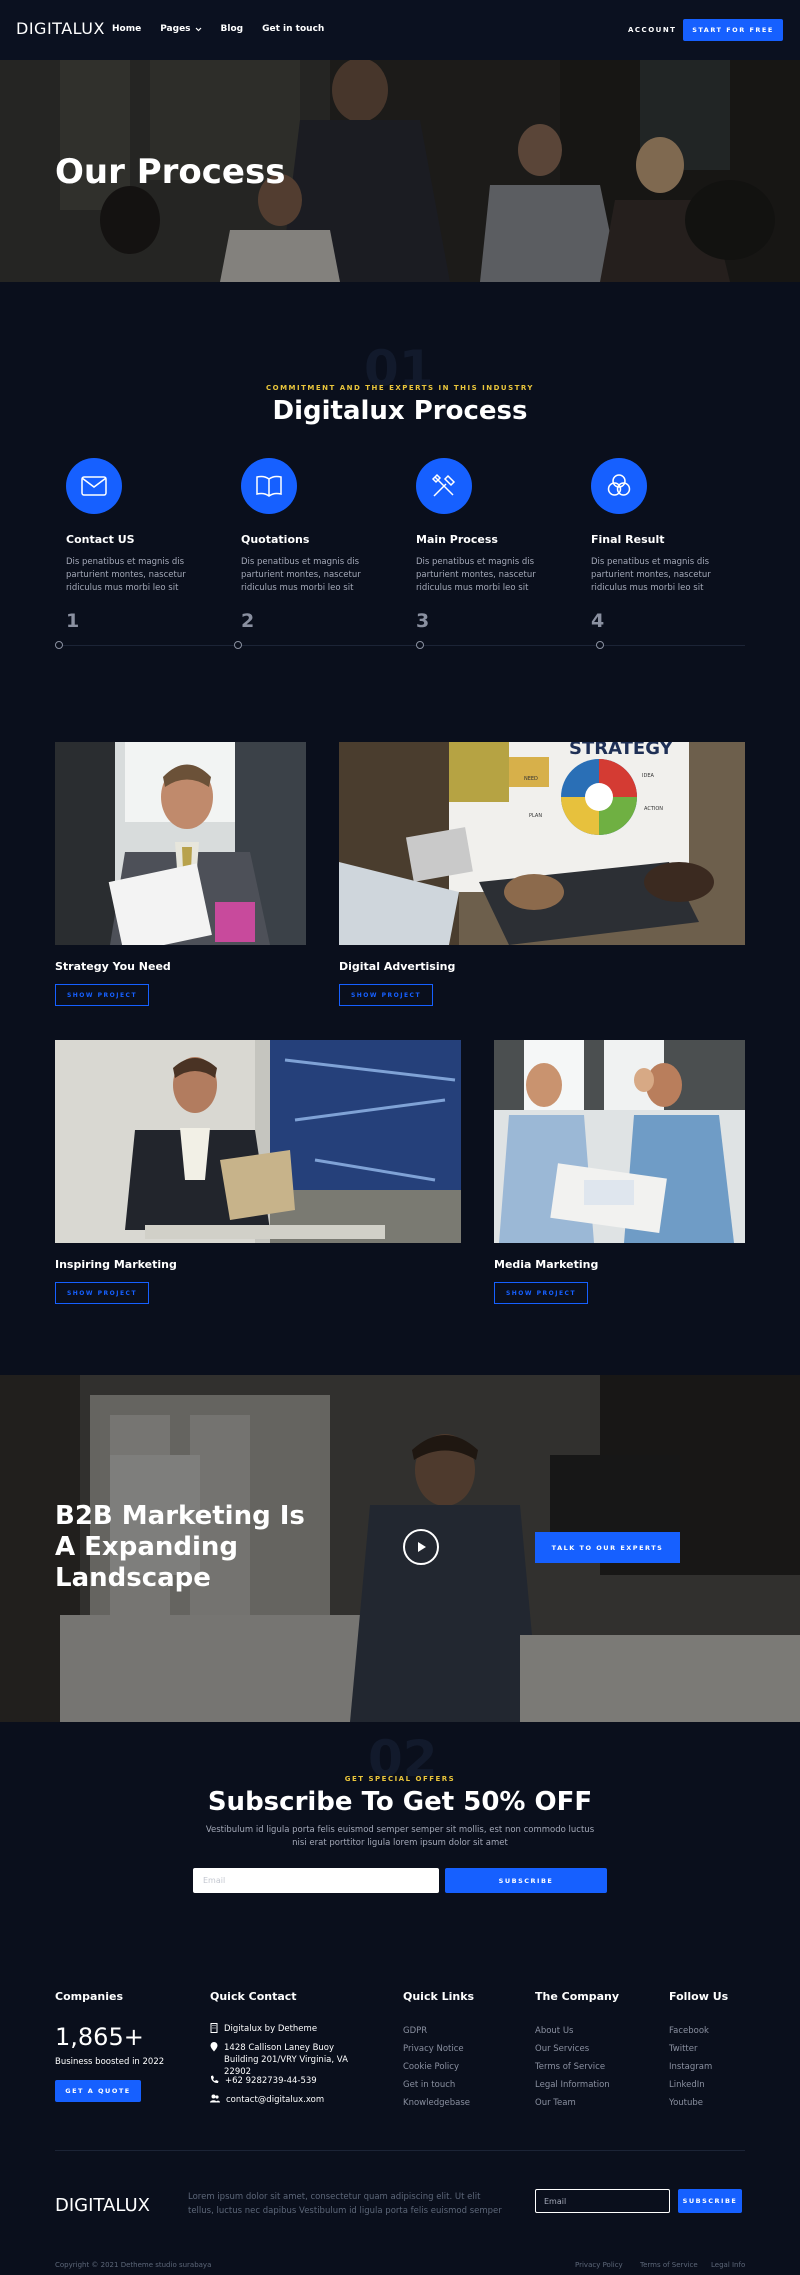  I want to click on play-video-button, so click(421, 1547).